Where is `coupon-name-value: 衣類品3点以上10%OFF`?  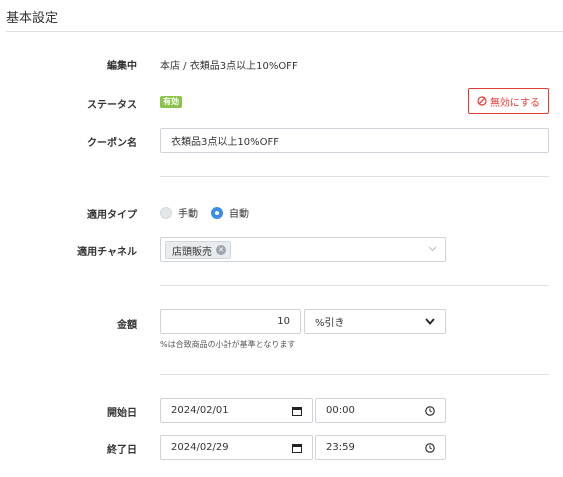 coupon-name-value: 衣類品3点以上10%OFF is located at coordinates (225, 142).